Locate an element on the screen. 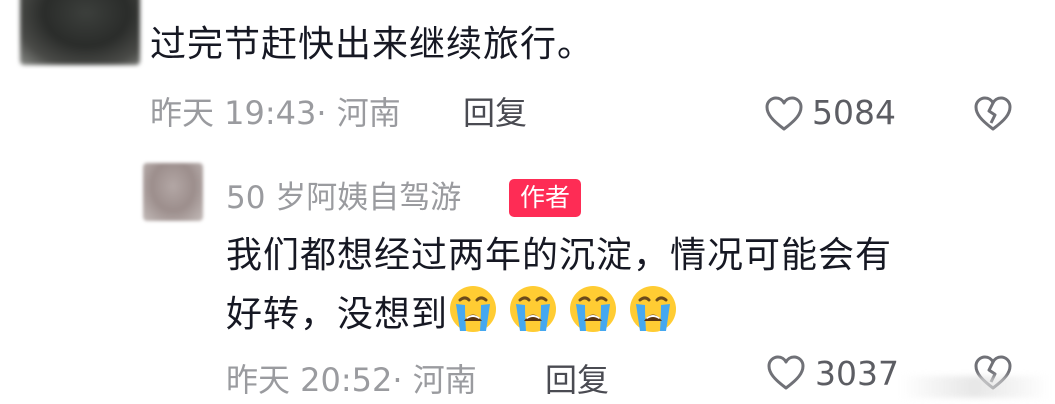  author-avatar is located at coordinates (173, 192).